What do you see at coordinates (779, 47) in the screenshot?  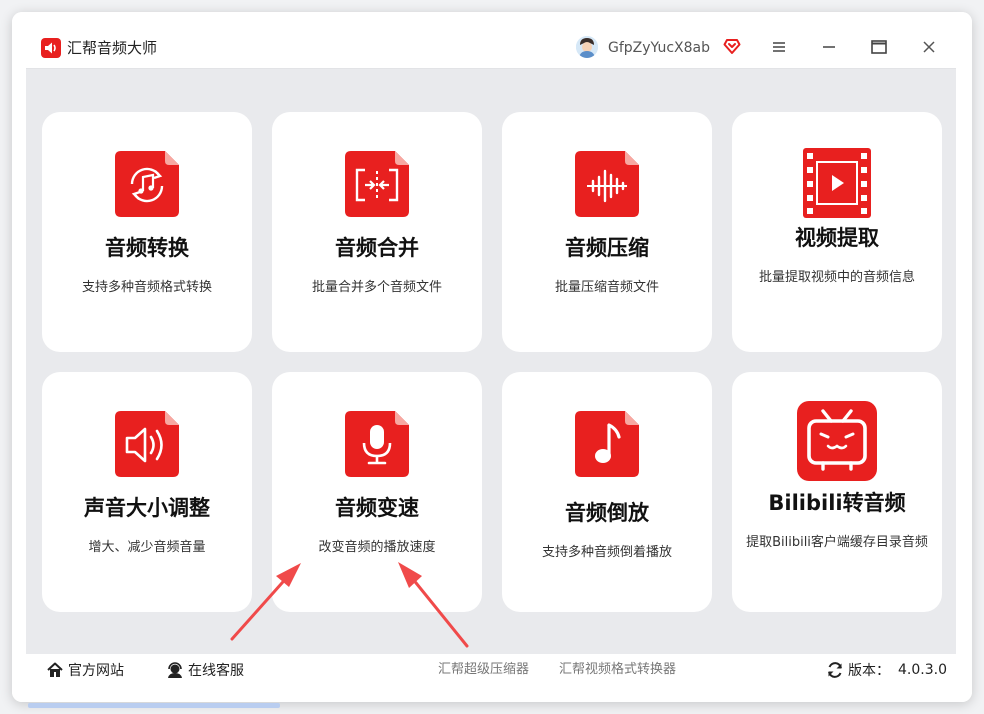 I see `menu-icon` at bounding box center [779, 47].